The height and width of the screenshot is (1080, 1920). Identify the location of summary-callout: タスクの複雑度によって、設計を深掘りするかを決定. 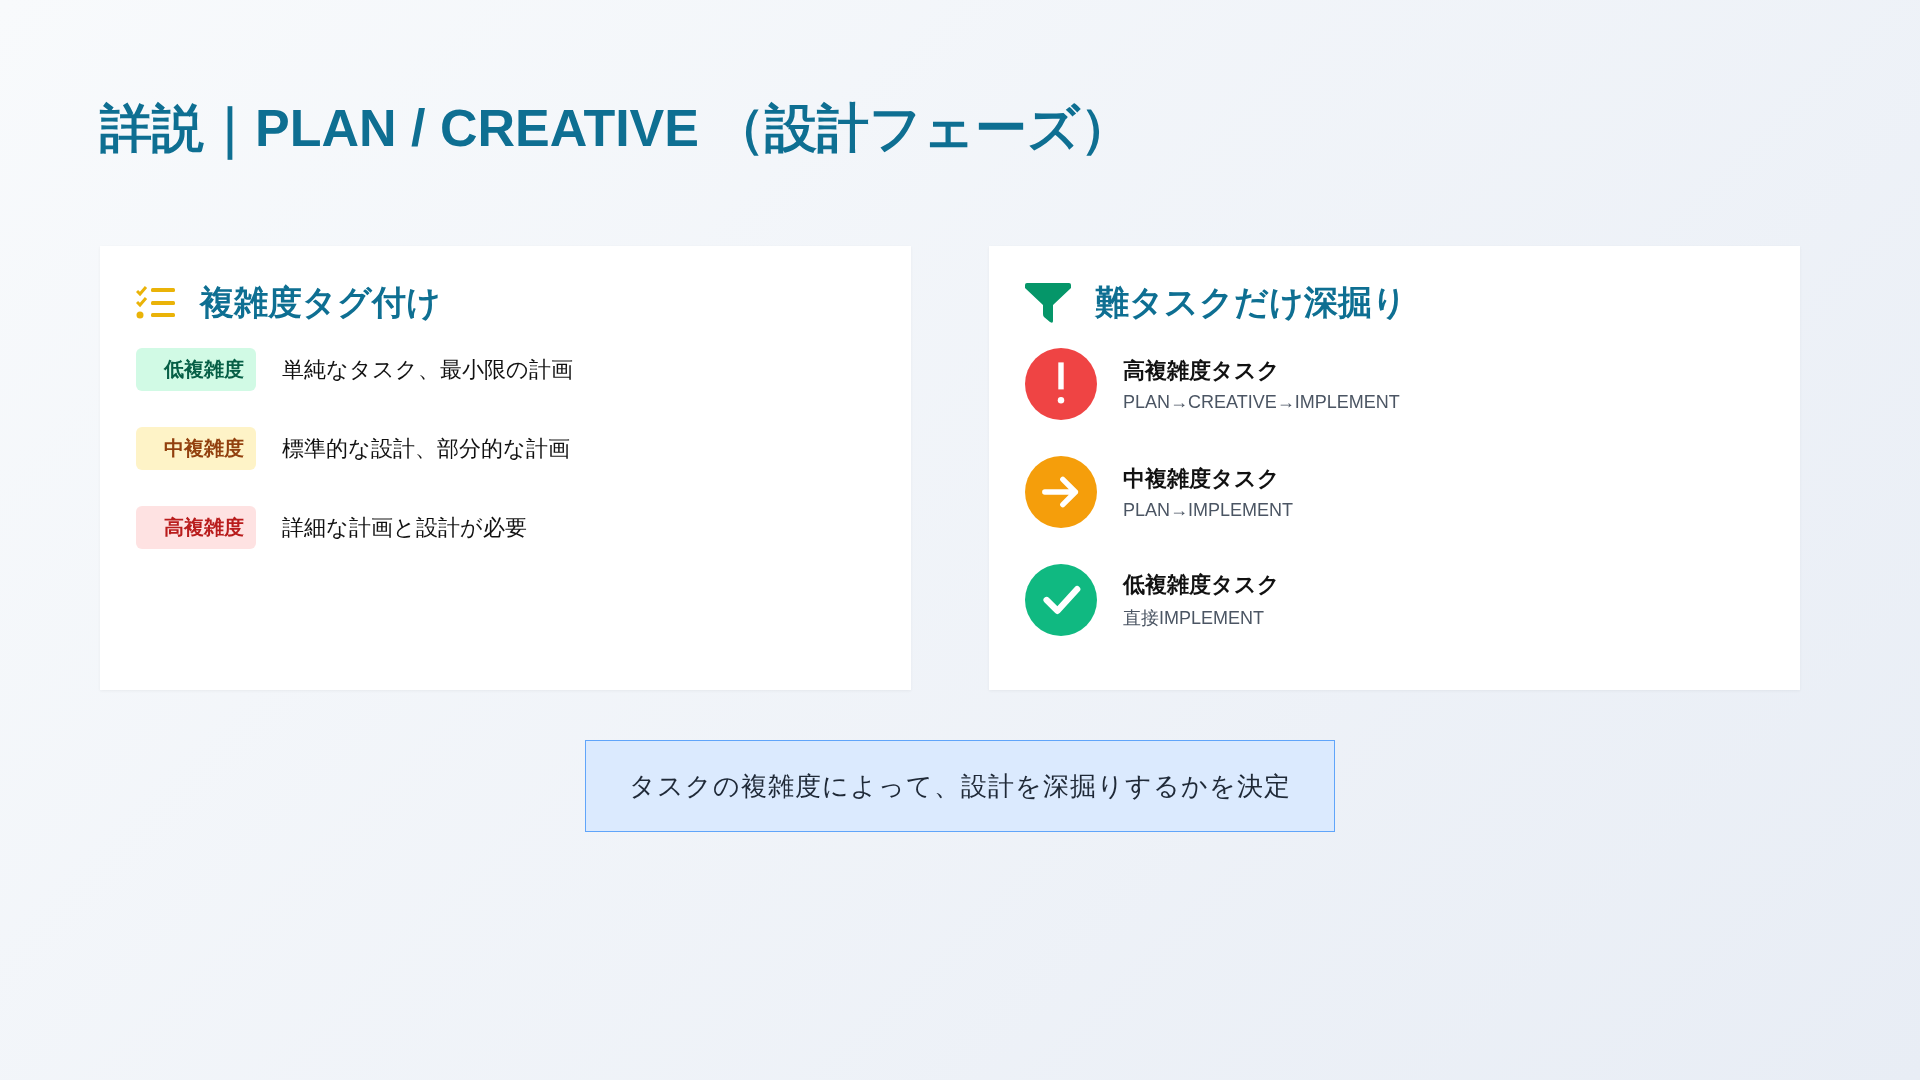
(960, 786).